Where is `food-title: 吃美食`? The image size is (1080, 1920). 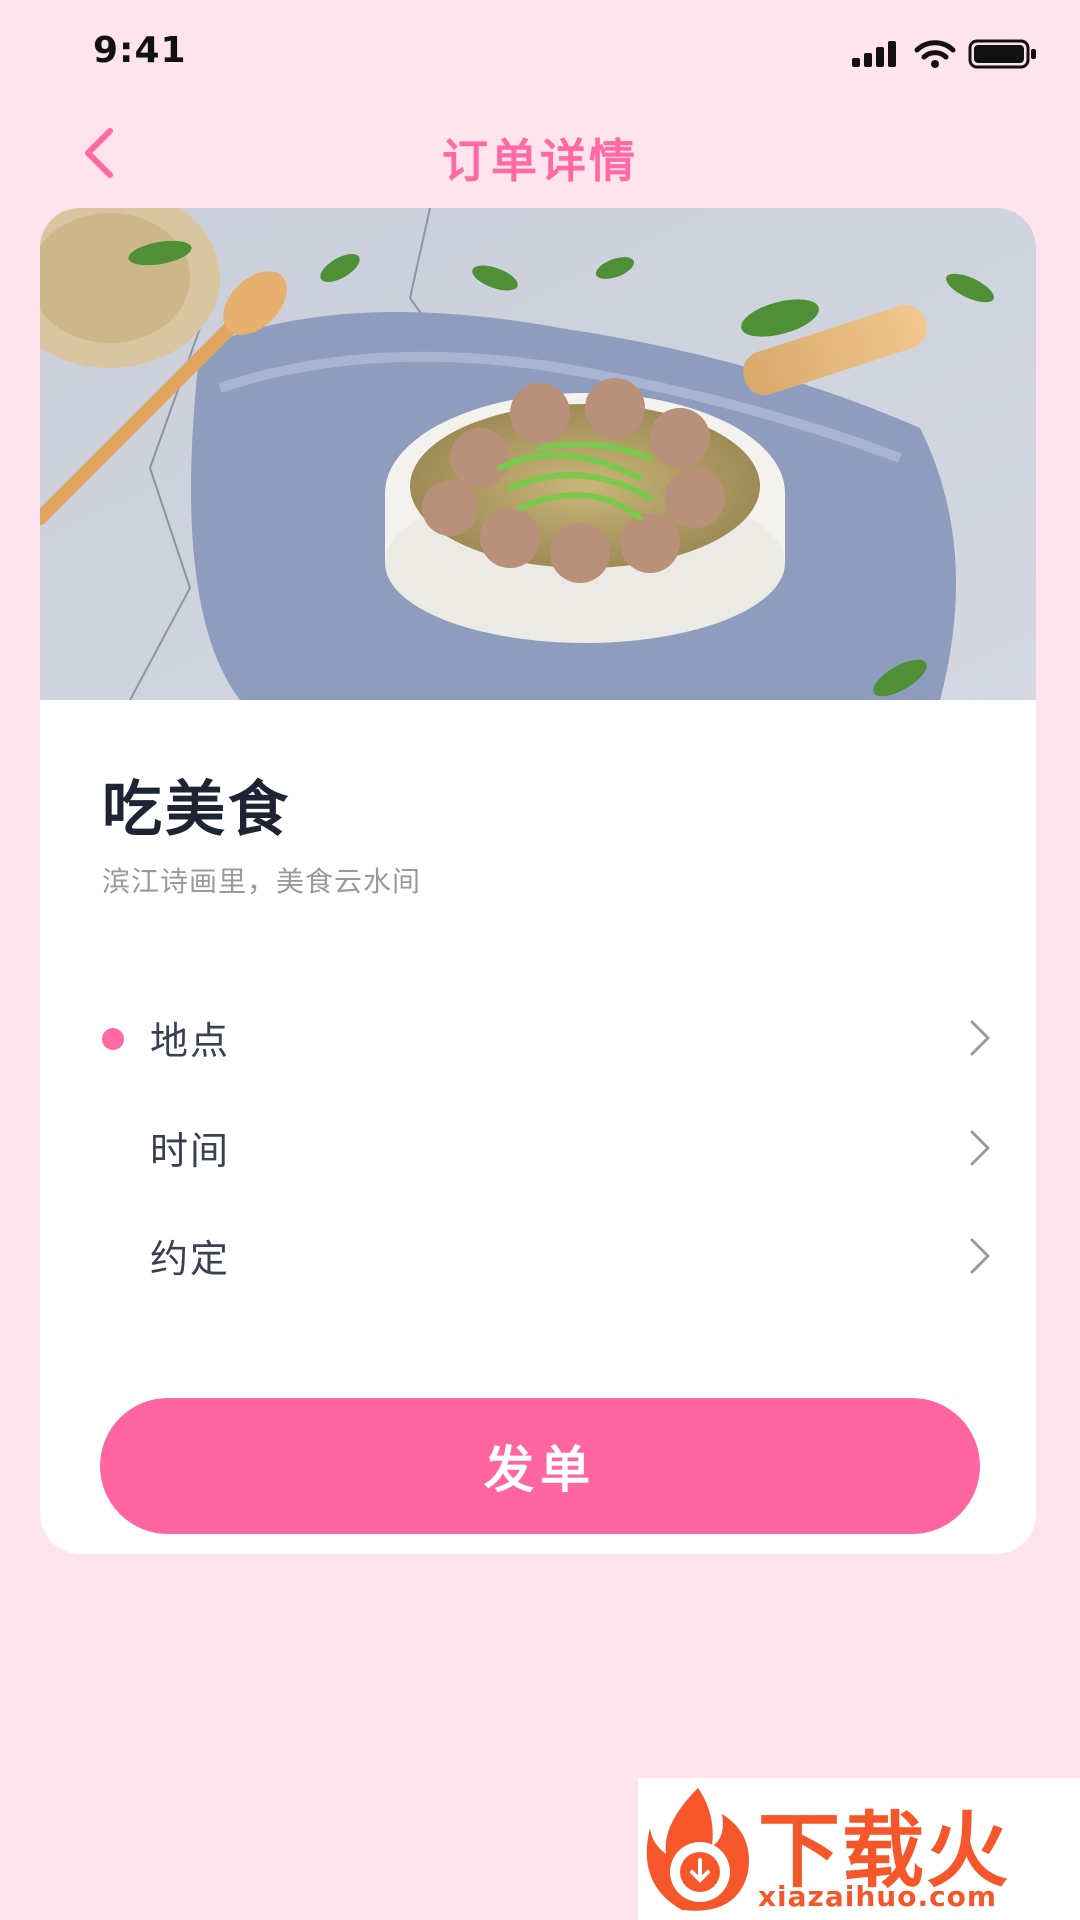 food-title: 吃美食 is located at coordinates (196, 810).